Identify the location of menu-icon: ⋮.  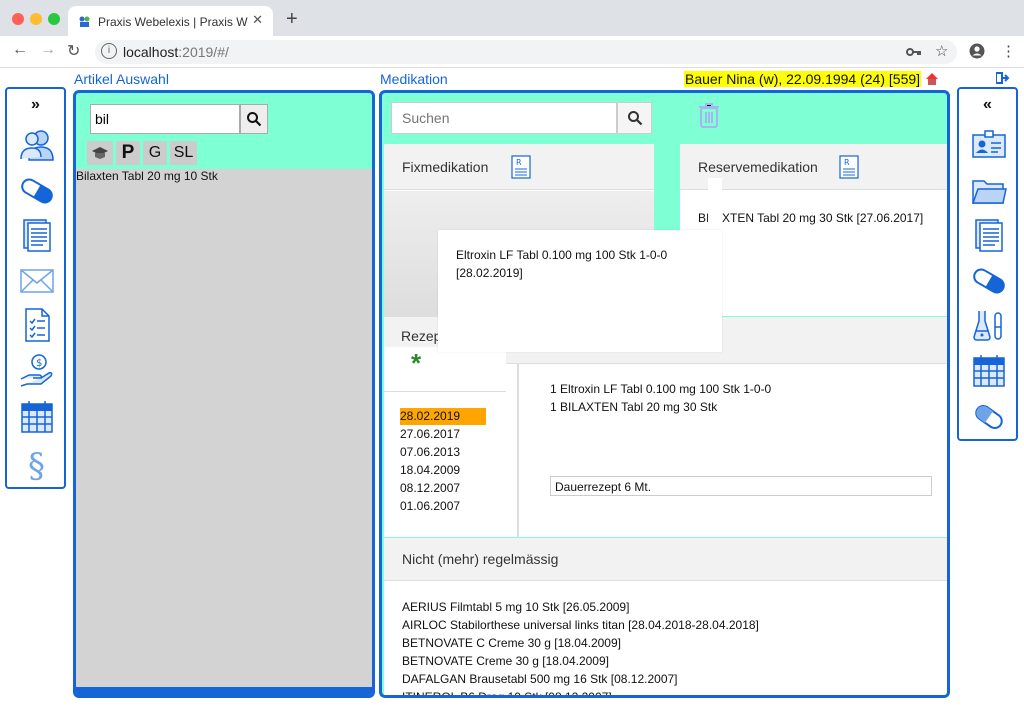
(1008, 51).